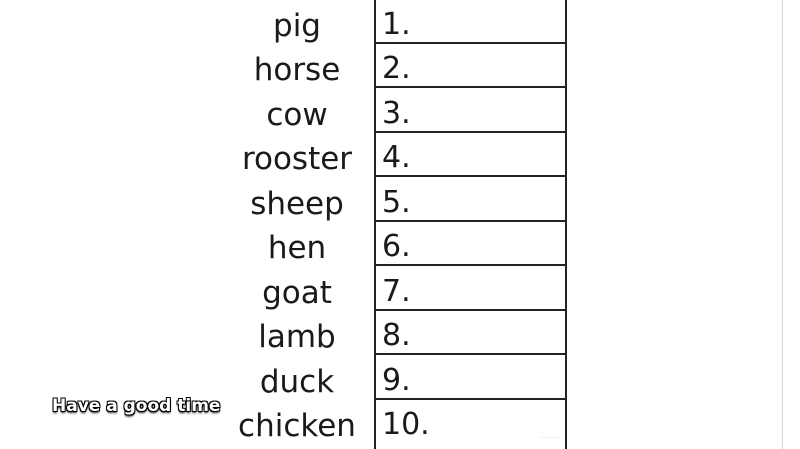 This screenshot has width=800, height=449. What do you see at coordinates (396, 113) in the screenshot?
I see `answer-number: 3.` at bounding box center [396, 113].